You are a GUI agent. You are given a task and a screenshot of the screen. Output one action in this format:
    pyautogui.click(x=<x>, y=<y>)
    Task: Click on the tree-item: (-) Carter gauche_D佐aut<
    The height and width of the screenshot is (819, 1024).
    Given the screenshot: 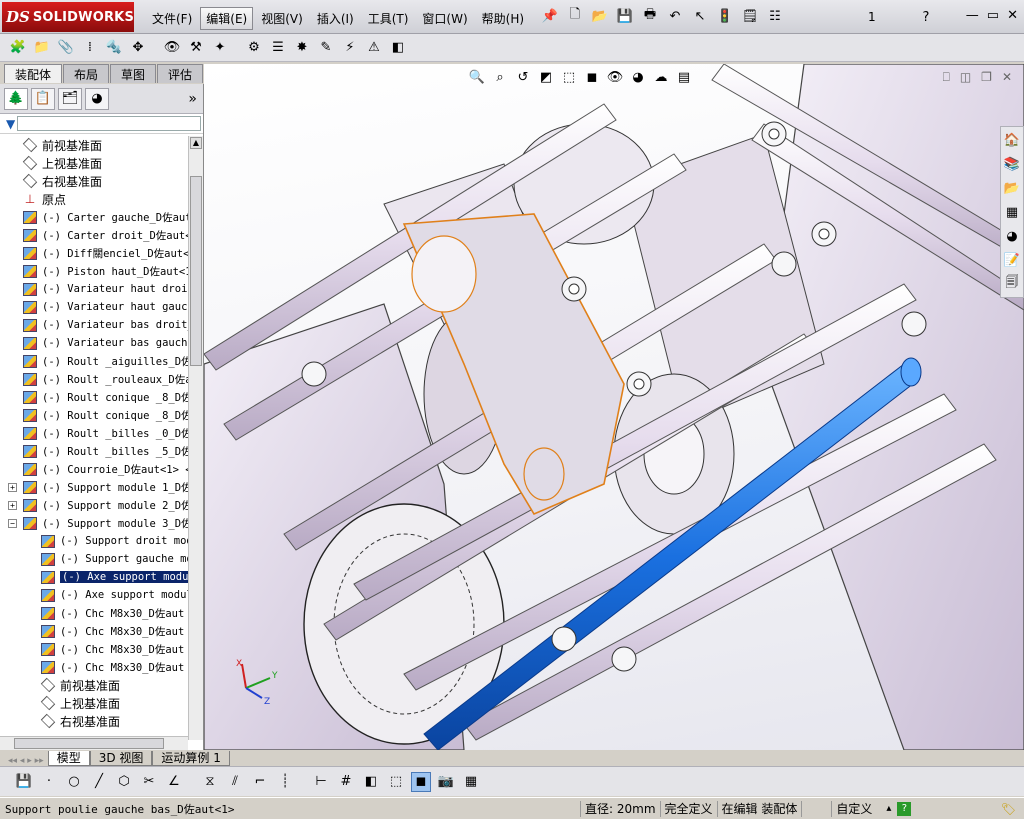 What is the action you would take?
    pyautogui.click(x=94, y=217)
    